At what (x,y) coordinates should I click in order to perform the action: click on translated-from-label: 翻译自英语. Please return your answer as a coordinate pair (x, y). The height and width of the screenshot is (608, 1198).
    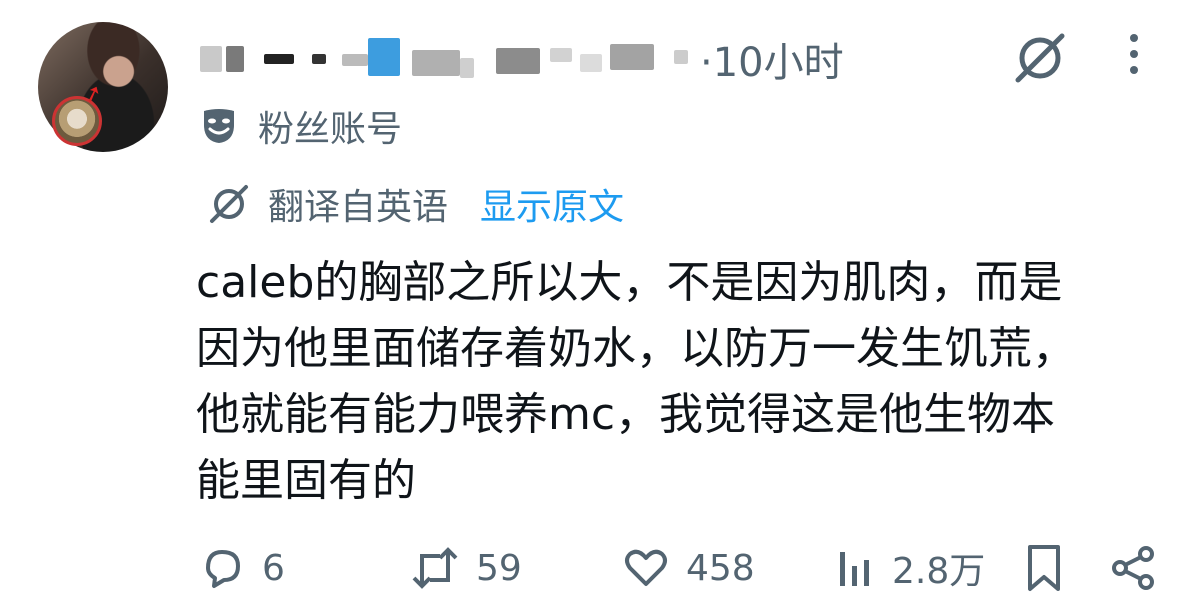
    Looking at the image, I should click on (358, 207).